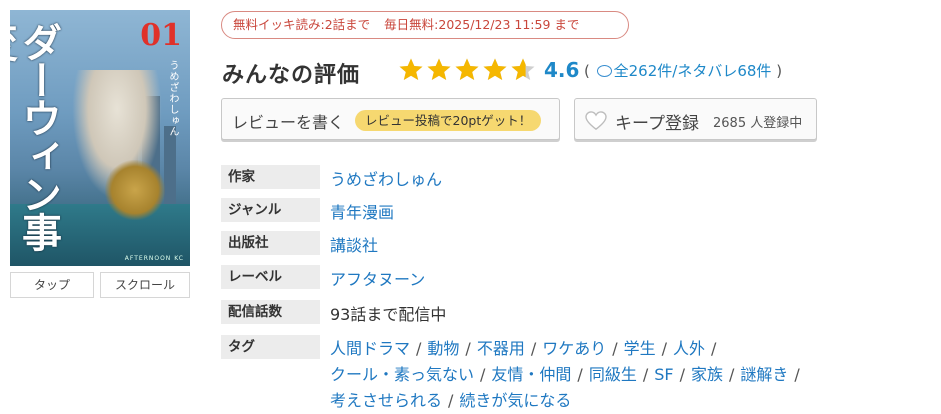 This screenshot has height=414, width=941. I want to click on cover-author: うめざわしゅん, so click(172, 98).